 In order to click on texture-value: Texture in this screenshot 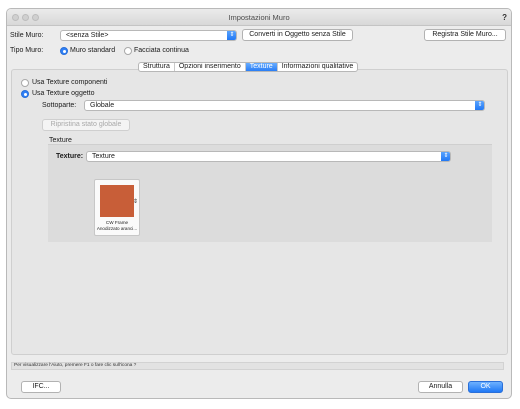, I will do `click(103, 156)`.